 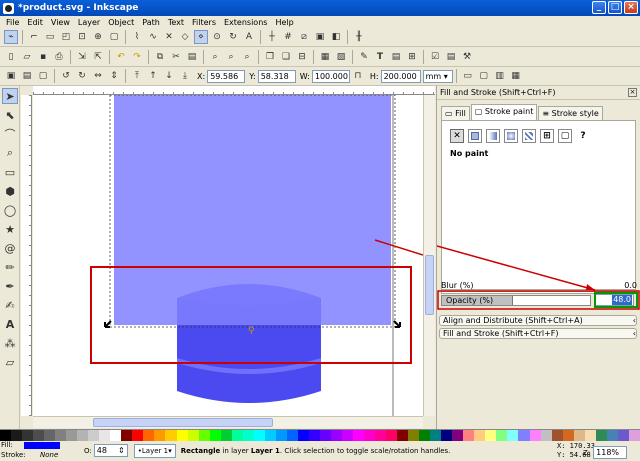 I want to click on fill-stroke-panel: Fill and Stroke (Shift+Ctrl+F) ‹, so click(x=538, y=333).